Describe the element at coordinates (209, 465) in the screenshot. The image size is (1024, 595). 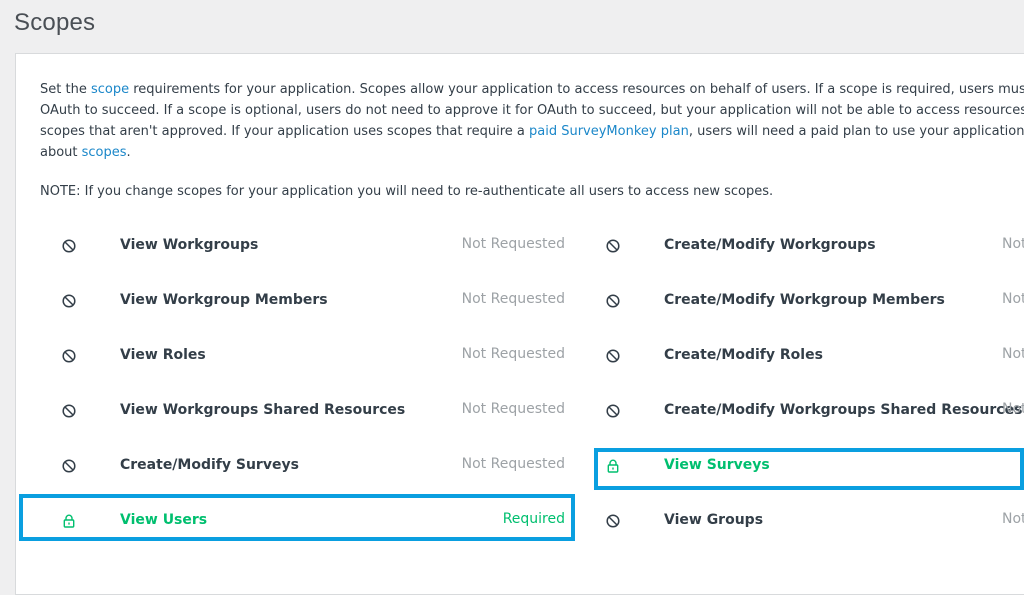
I see `scope-name: Create/Modify Surveys` at that location.